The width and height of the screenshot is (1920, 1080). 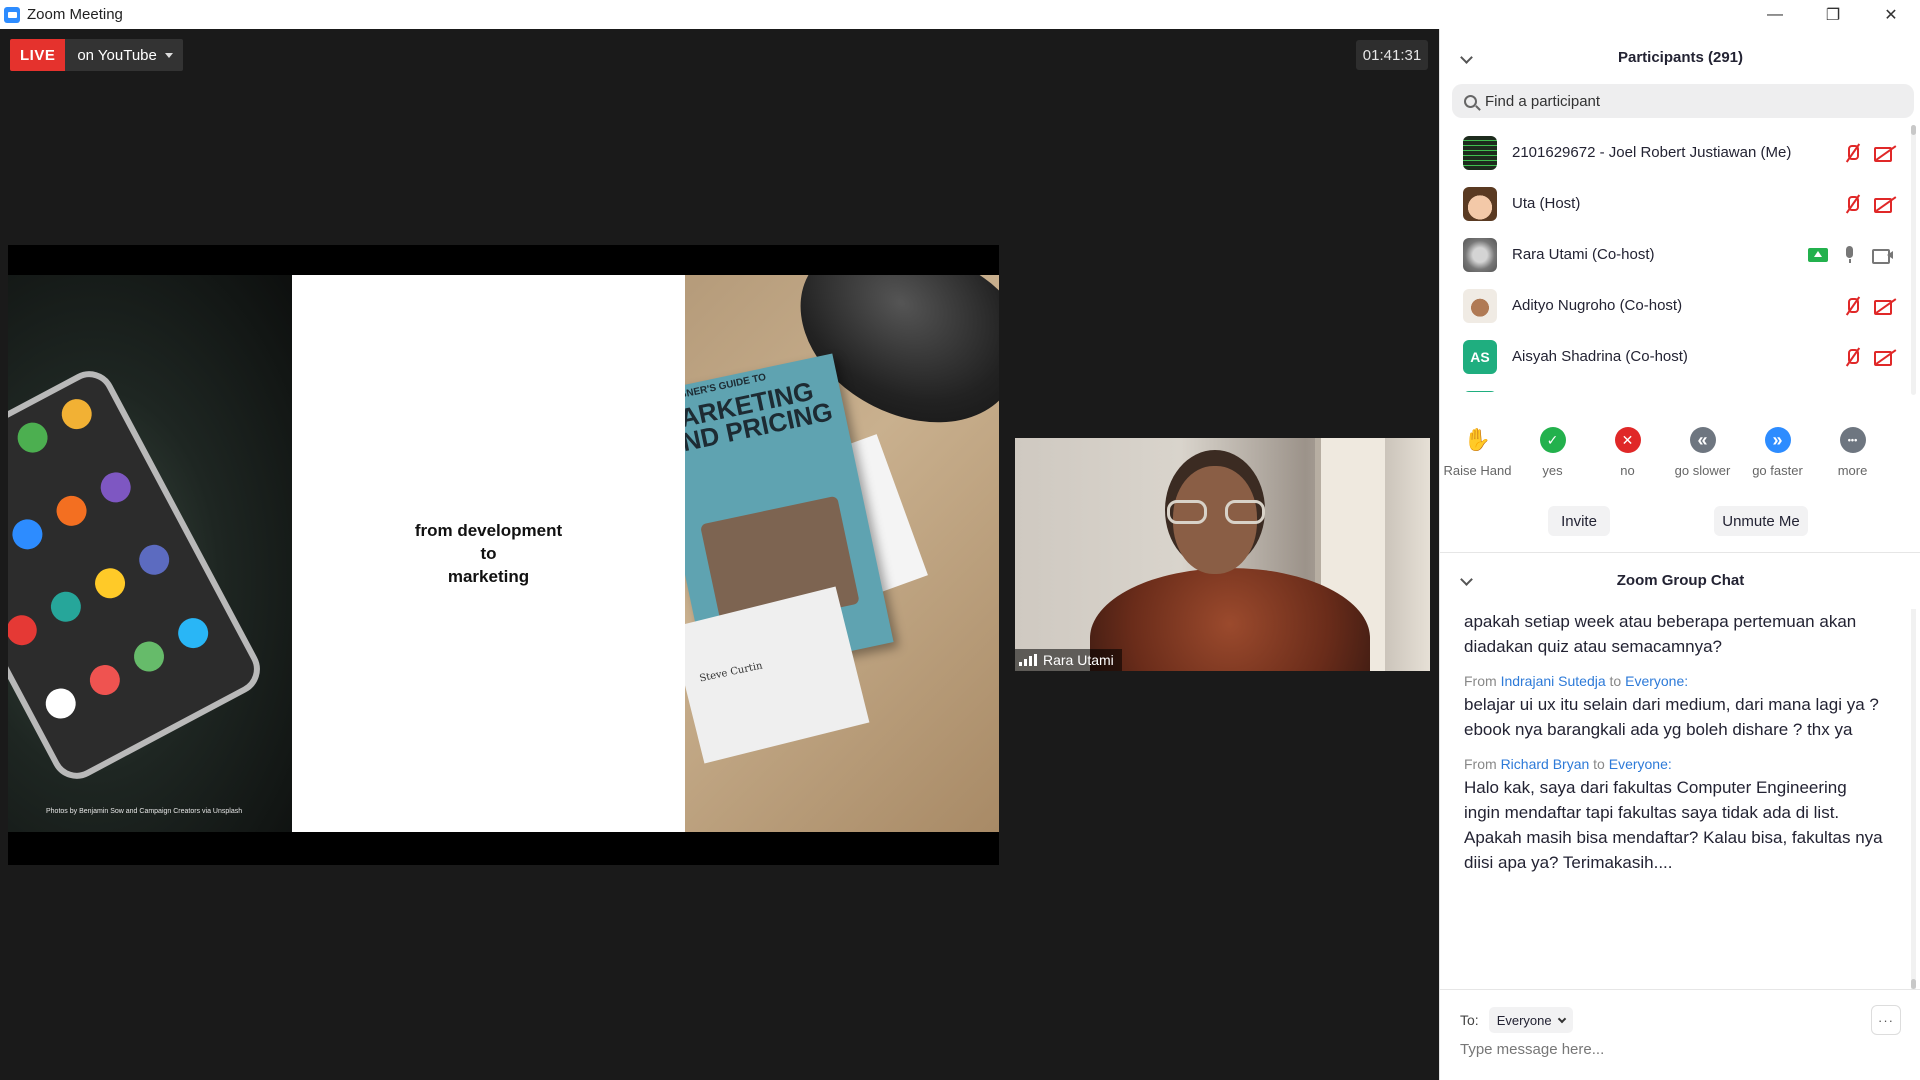 What do you see at coordinates (1852, 470) in the screenshot?
I see `reaction-label: more` at bounding box center [1852, 470].